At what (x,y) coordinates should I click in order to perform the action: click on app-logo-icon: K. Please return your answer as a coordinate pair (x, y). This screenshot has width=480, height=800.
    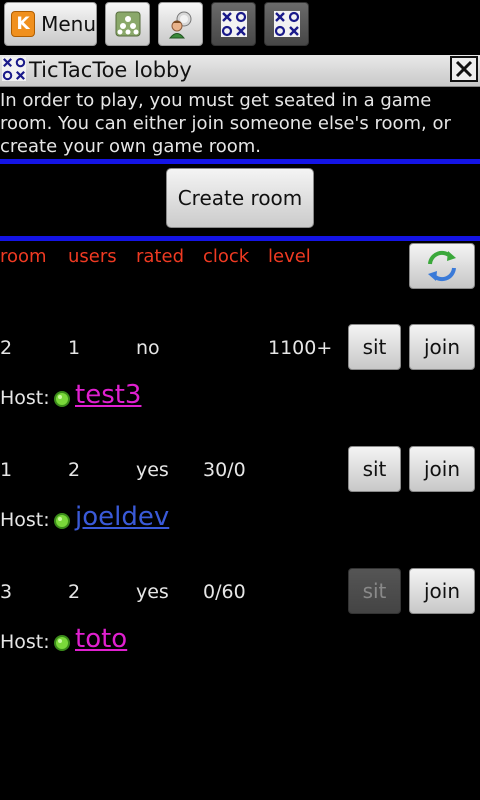
    Looking at the image, I should click on (23, 24).